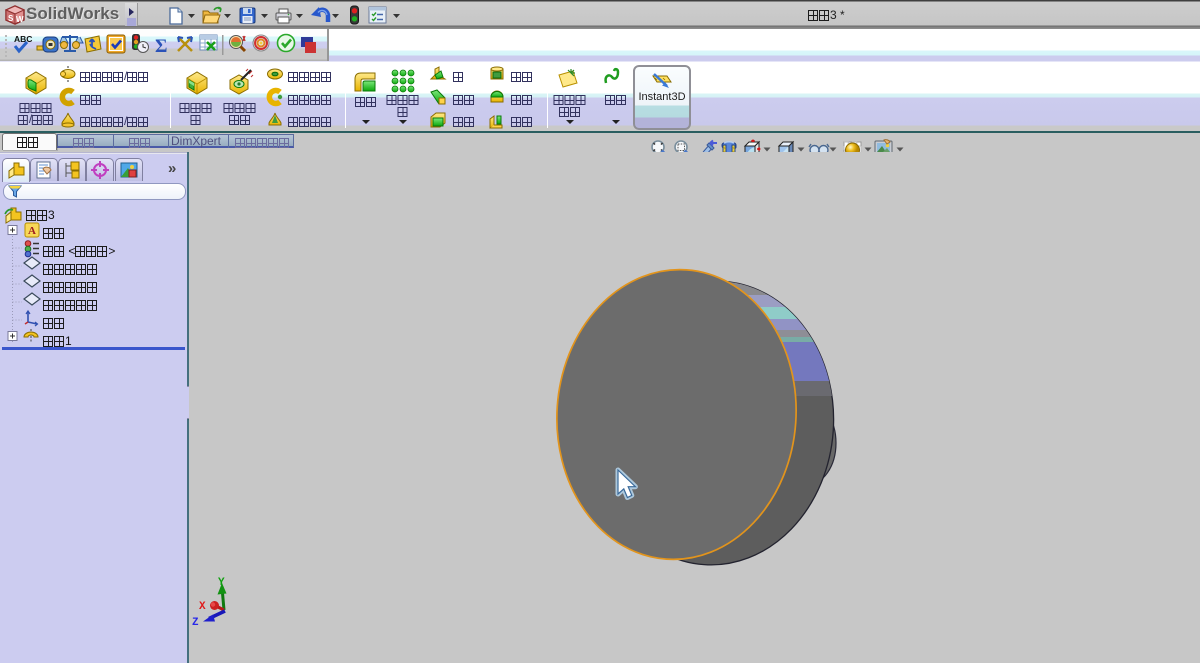 The height and width of the screenshot is (663, 1200). What do you see at coordinates (221, 583) in the screenshot?
I see `svg-text: Y` at bounding box center [221, 583].